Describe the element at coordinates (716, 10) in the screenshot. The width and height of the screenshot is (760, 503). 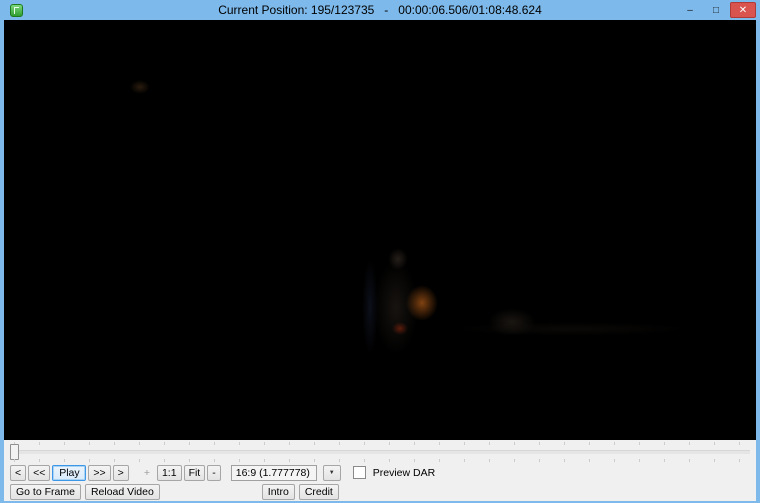
I see `maximize-button: □` at that location.